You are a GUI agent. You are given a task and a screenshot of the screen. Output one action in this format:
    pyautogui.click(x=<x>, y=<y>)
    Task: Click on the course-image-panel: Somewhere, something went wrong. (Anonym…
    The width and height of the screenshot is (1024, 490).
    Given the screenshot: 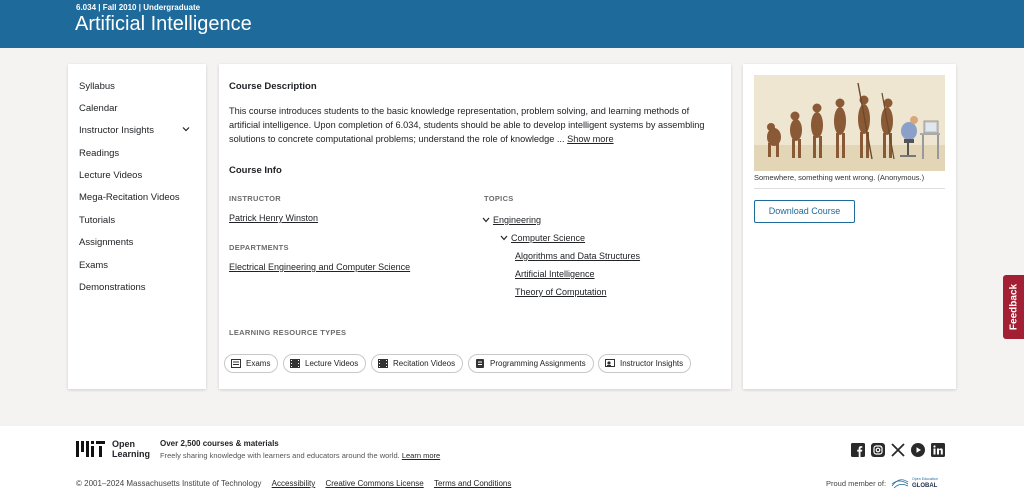 What is the action you would take?
    pyautogui.click(x=849, y=226)
    